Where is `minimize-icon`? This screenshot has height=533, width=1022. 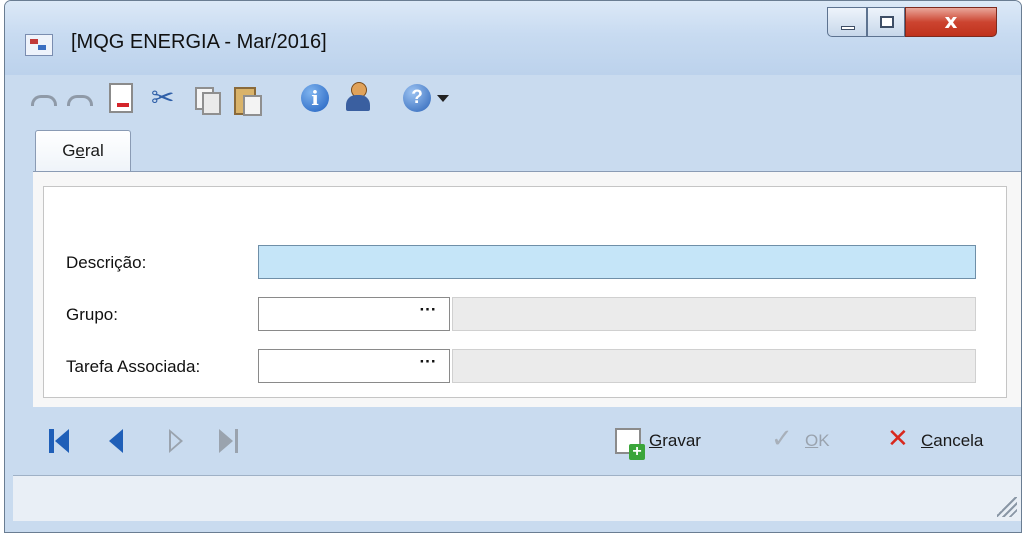
minimize-icon is located at coordinates (848, 28).